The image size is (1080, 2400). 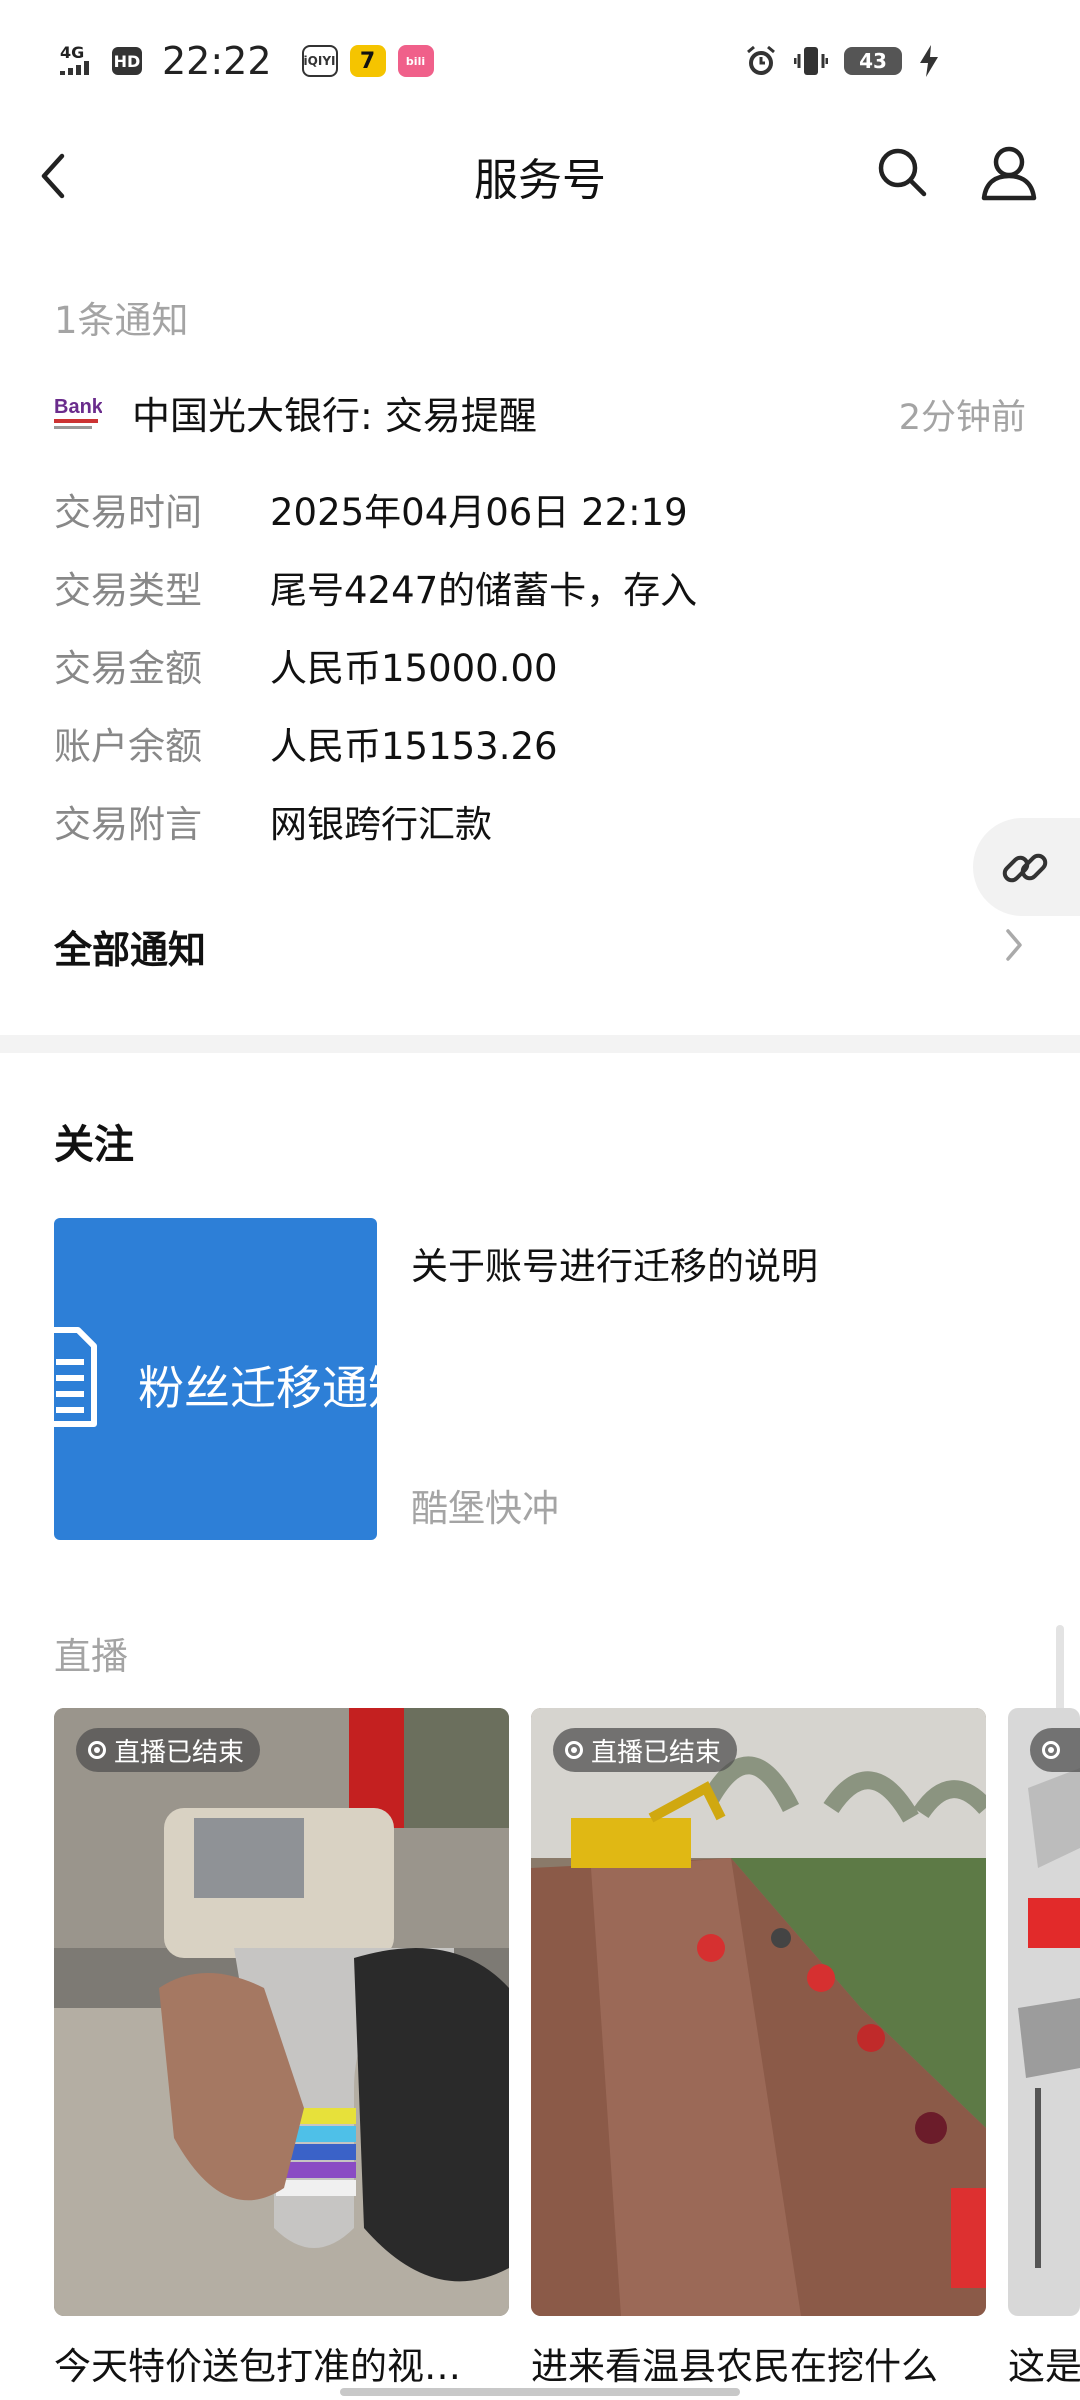 I want to click on app-7-icon: 7, so click(x=367, y=61).